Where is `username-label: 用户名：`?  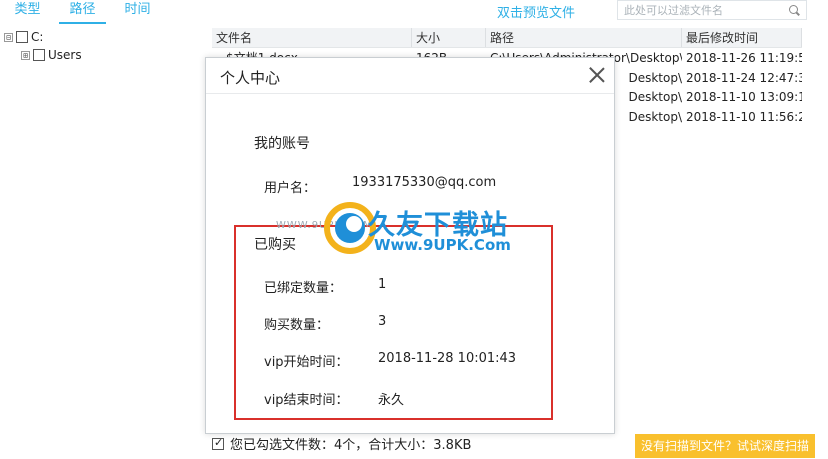 username-label: 用户名： is located at coordinates (290, 188).